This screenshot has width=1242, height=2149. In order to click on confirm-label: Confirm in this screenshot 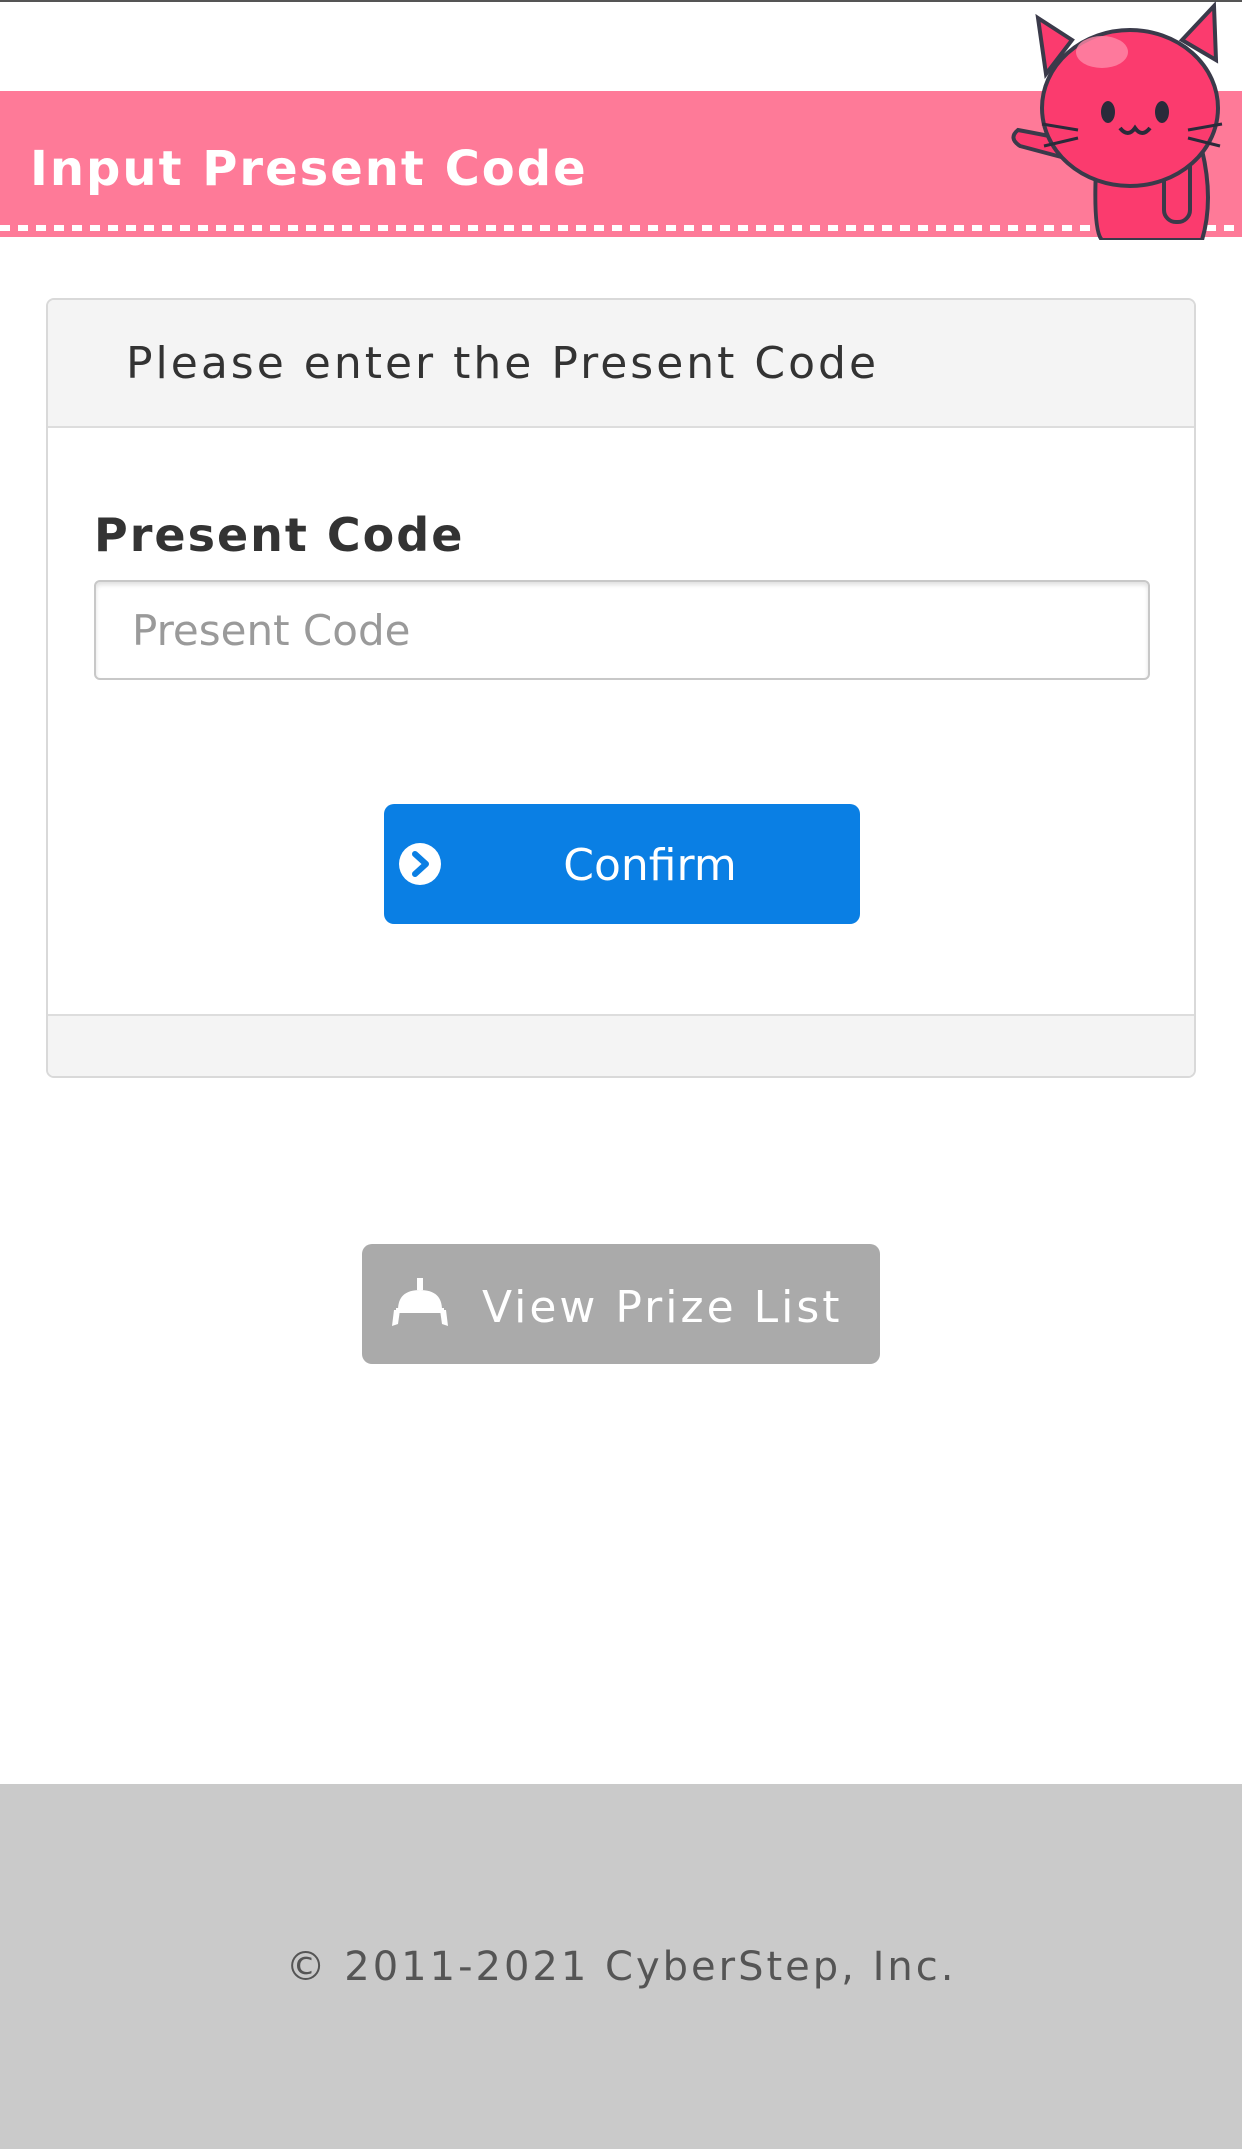, I will do `click(650, 865)`.